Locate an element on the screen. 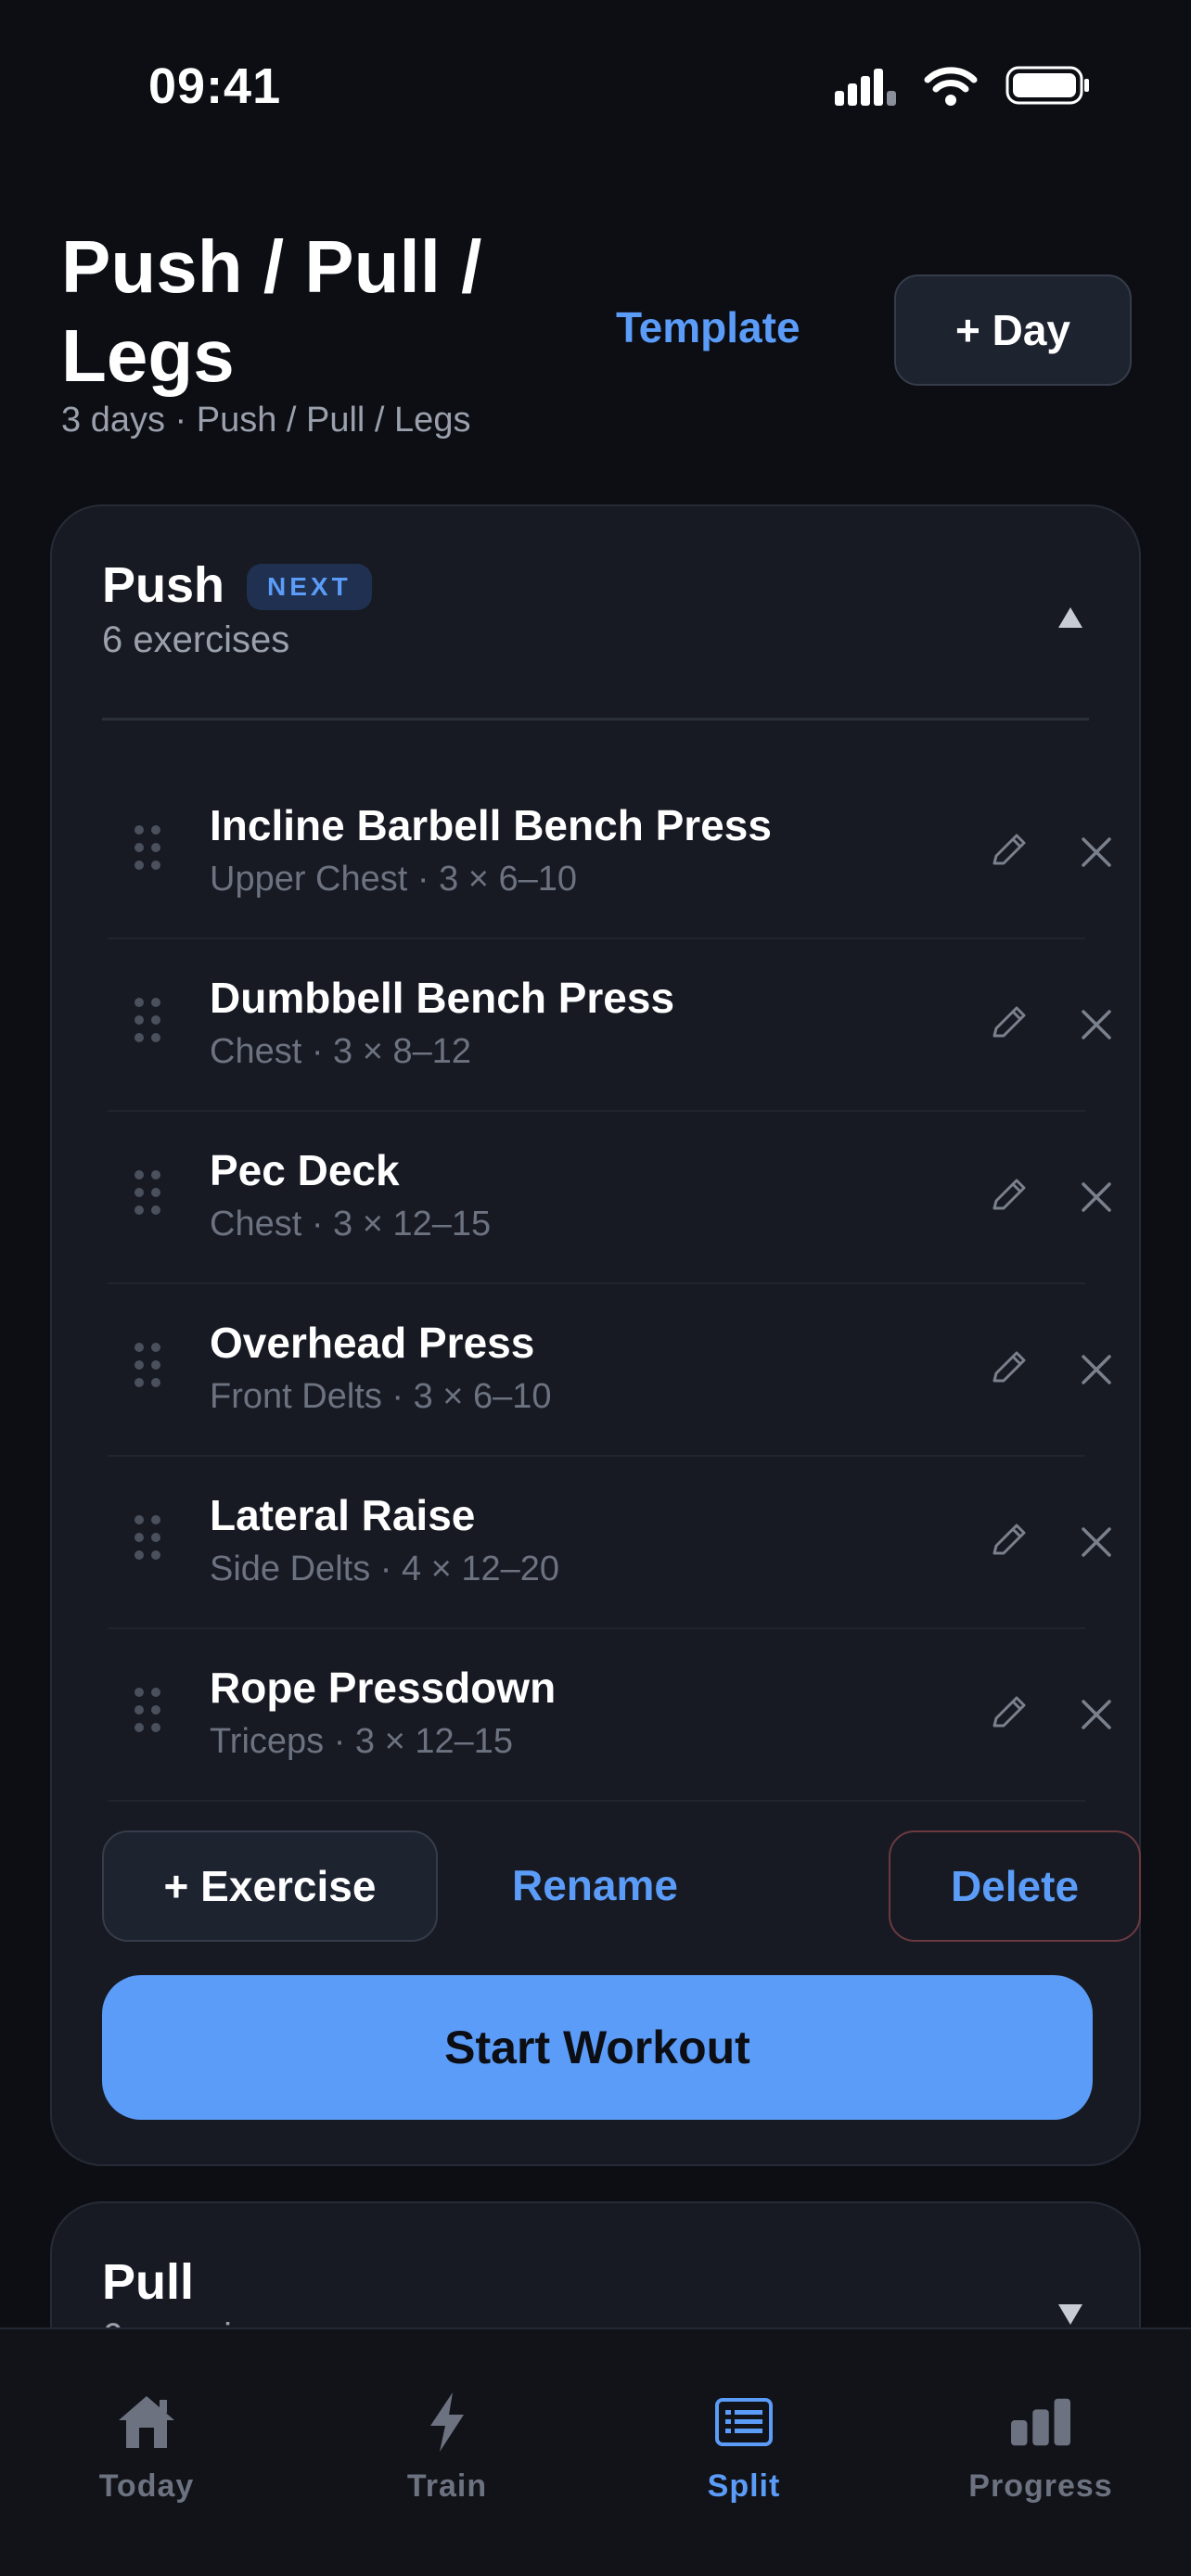 Image resolution: width=1191 pixels, height=2576 pixels. exercise-detail: Side Delts · 4 × 12–20 is located at coordinates (385, 1568).